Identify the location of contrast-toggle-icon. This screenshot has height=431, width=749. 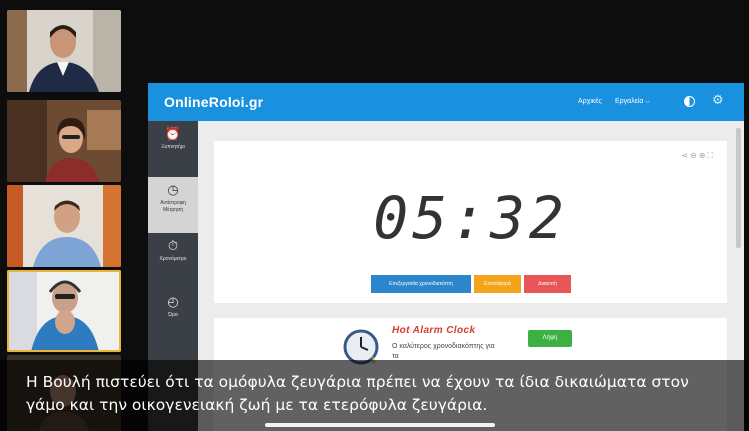
(689, 101).